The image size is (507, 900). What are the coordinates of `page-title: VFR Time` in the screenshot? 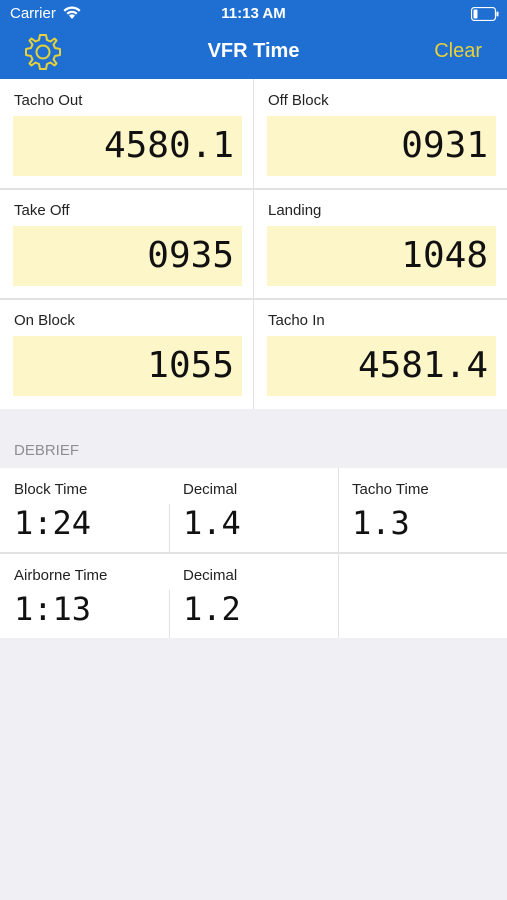 It's located at (253, 51).